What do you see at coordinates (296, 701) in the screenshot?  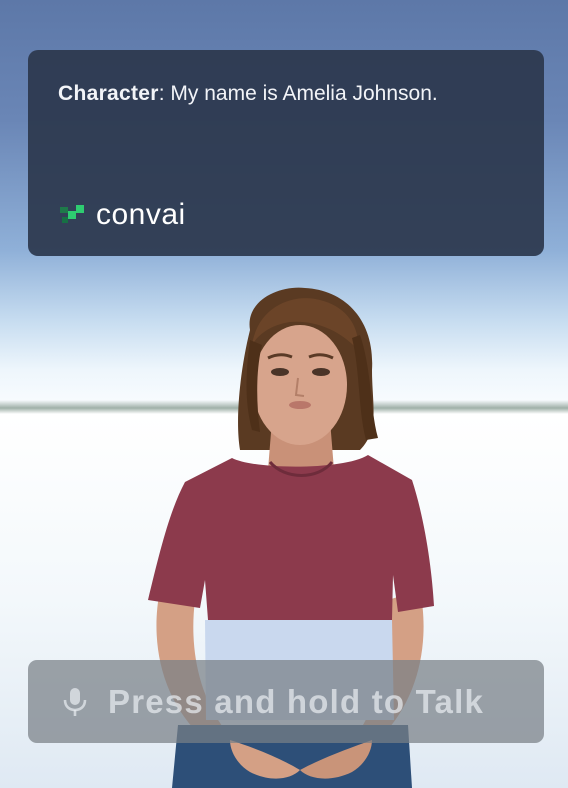 I see `press-to-talk-label: Press and hold to Talk` at bounding box center [296, 701].